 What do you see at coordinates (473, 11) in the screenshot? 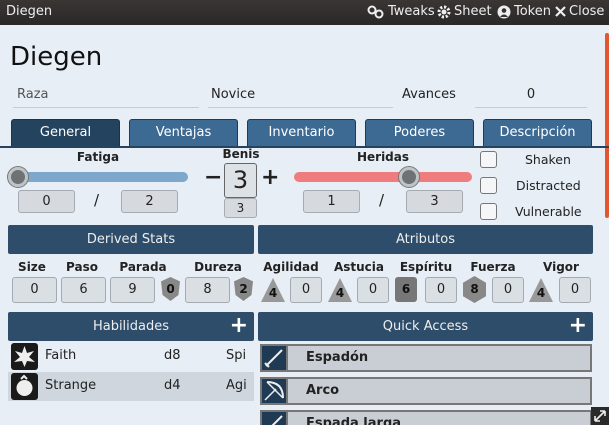
I see `sheet-label: Sheet` at bounding box center [473, 11].